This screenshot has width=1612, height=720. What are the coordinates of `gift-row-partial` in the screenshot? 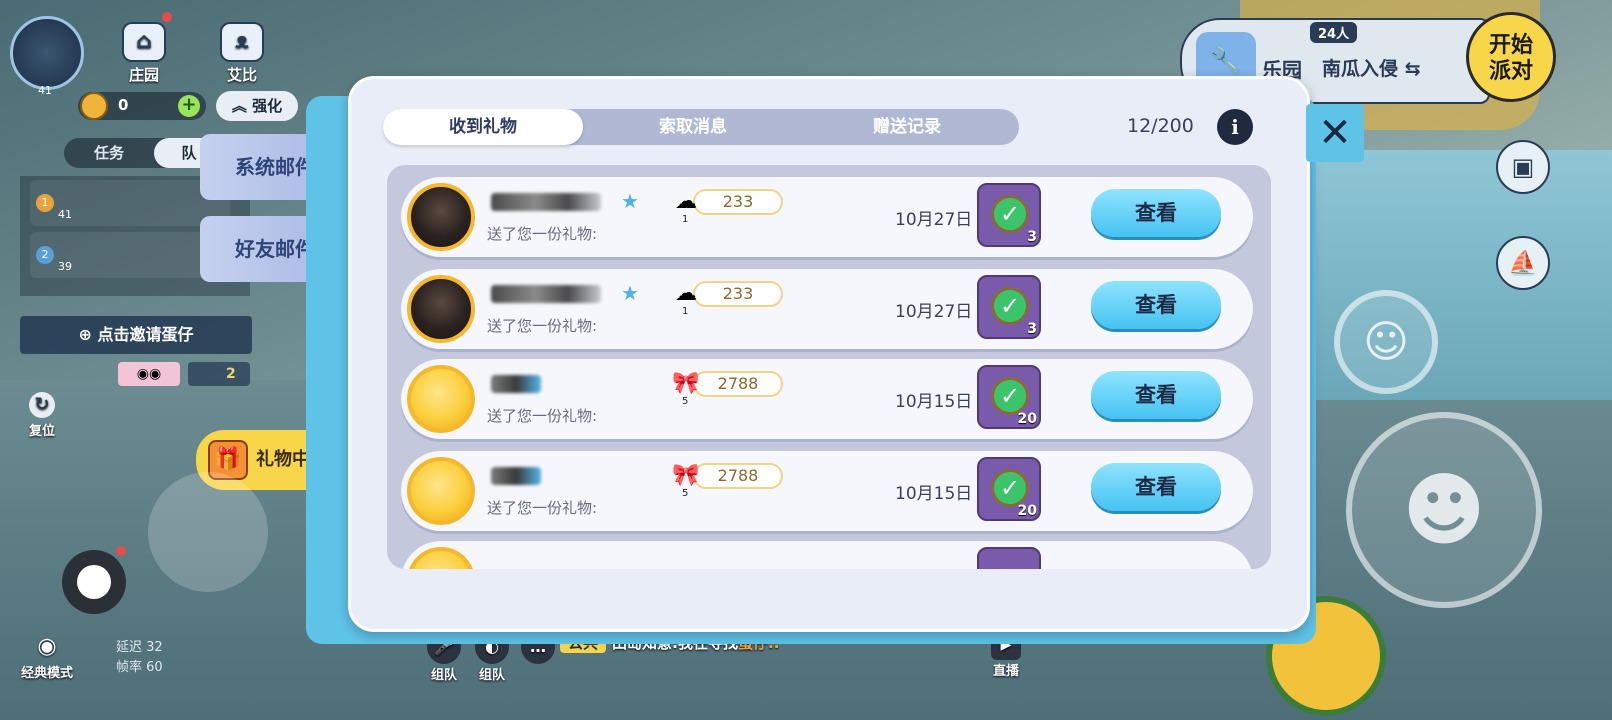 It's located at (827, 555).